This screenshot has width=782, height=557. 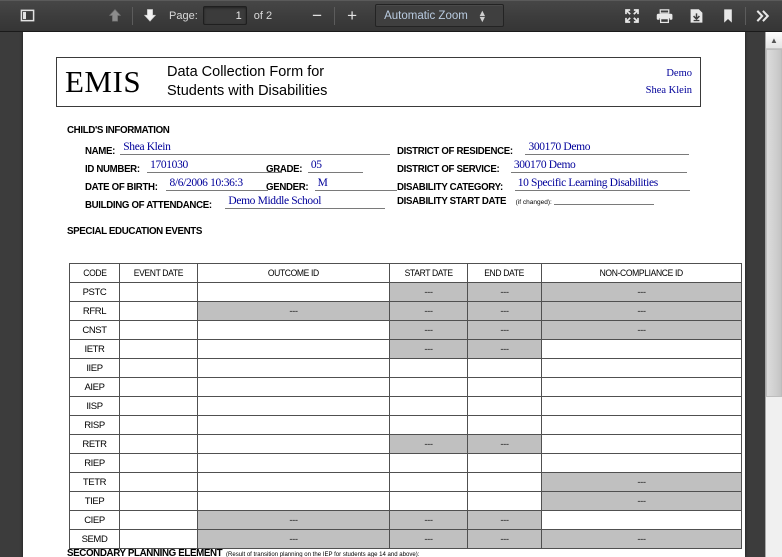 I want to click on zoom-out-button: −, so click(x=317, y=16).